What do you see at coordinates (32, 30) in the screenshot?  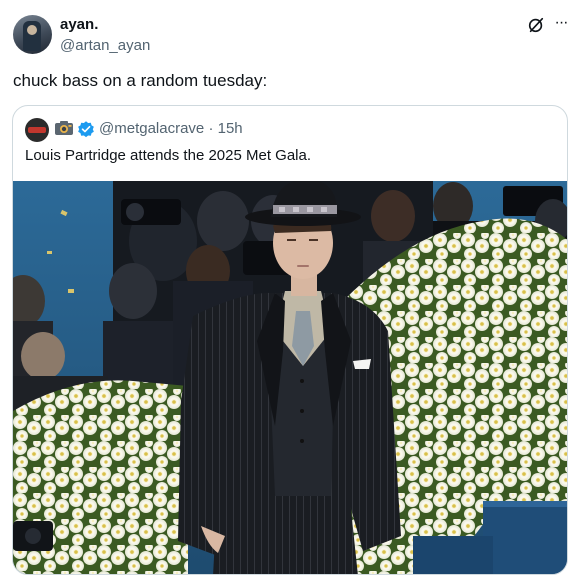 I see `avatar-face` at bounding box center [32, 30].